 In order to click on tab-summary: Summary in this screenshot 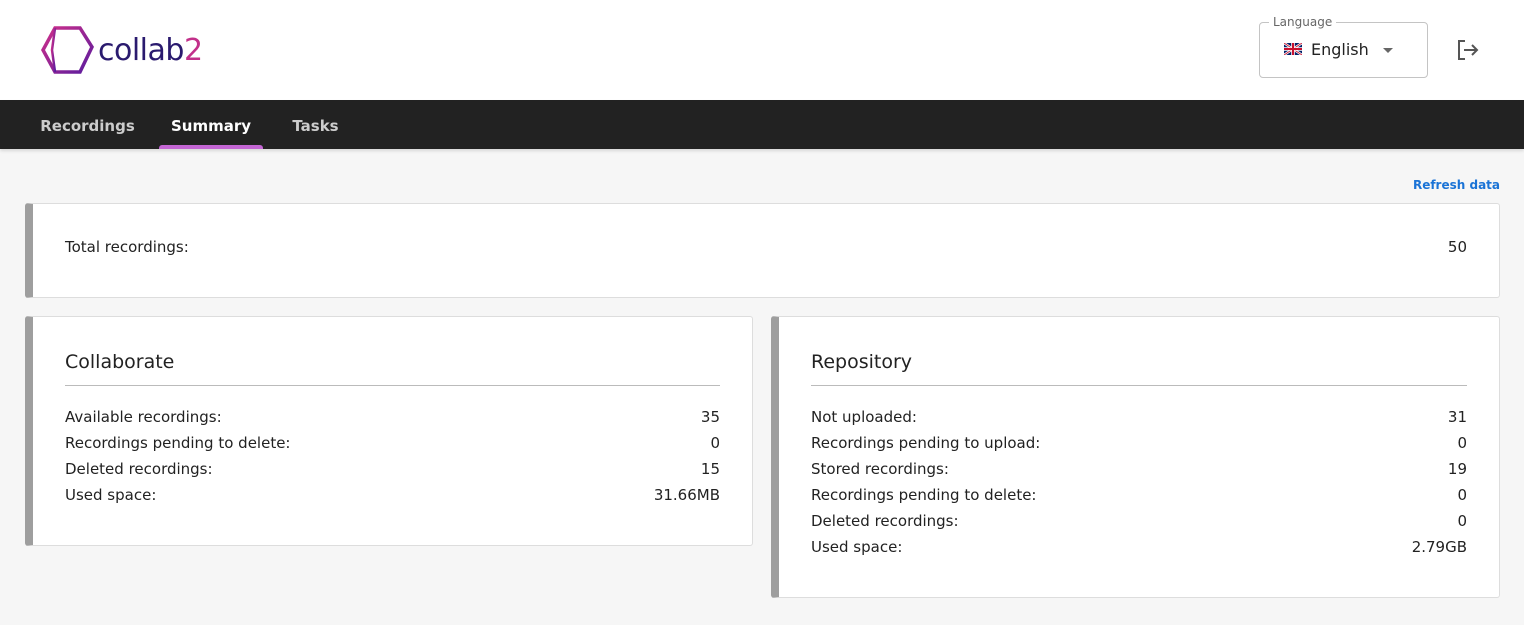, I will do `click(211, 124)`.